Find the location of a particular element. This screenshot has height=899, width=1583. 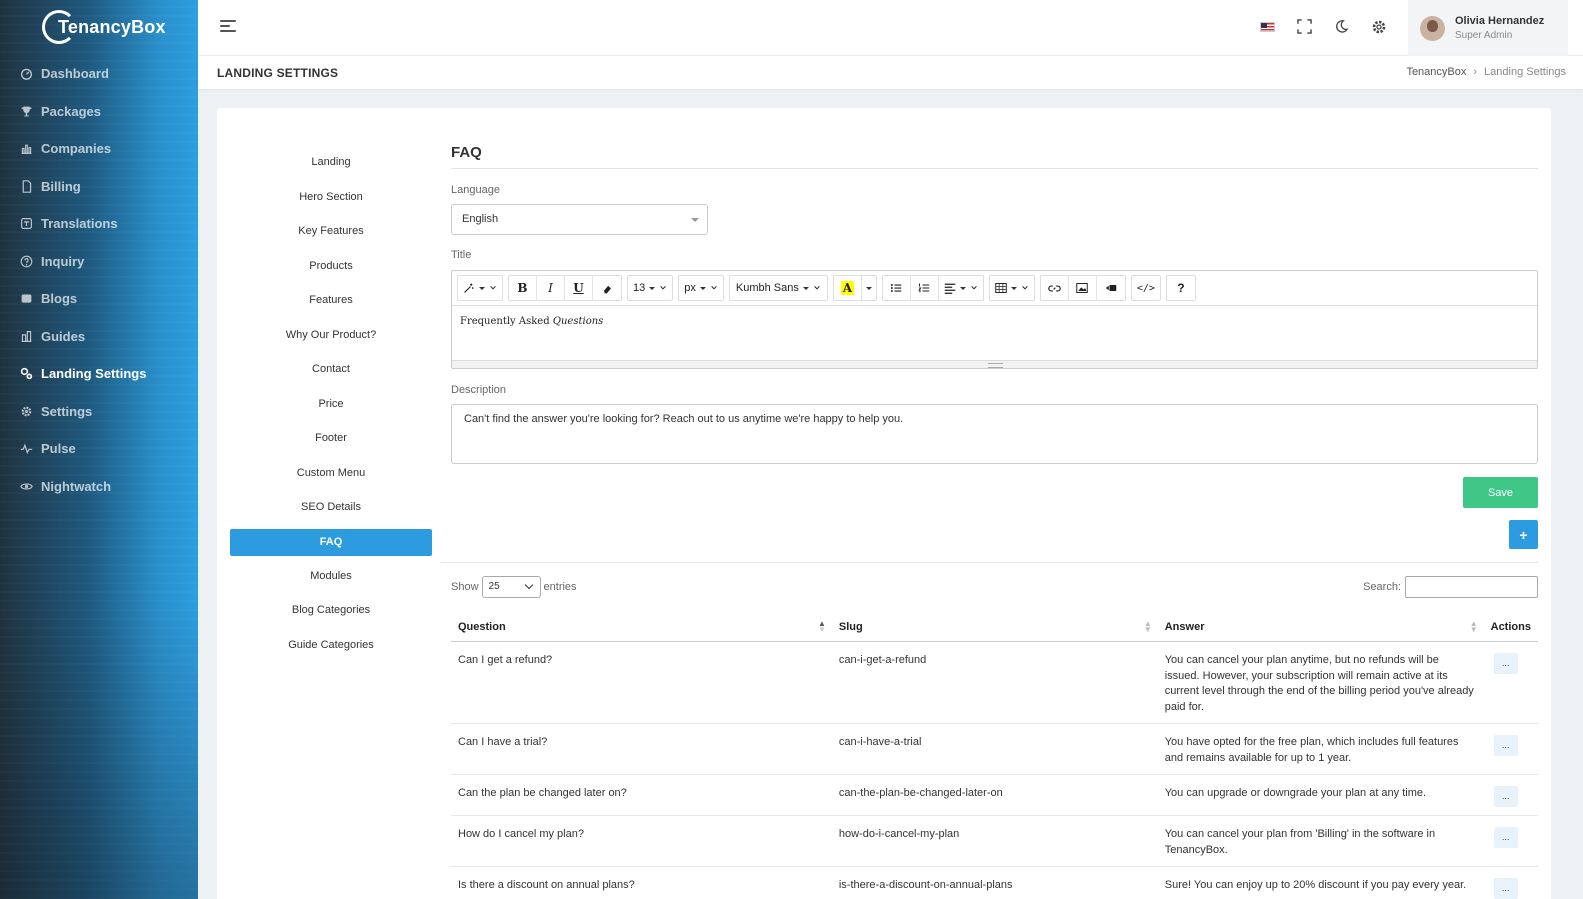

settings-menu-item-blog-categories: Blog Categories is located at coordinates (331, 610).